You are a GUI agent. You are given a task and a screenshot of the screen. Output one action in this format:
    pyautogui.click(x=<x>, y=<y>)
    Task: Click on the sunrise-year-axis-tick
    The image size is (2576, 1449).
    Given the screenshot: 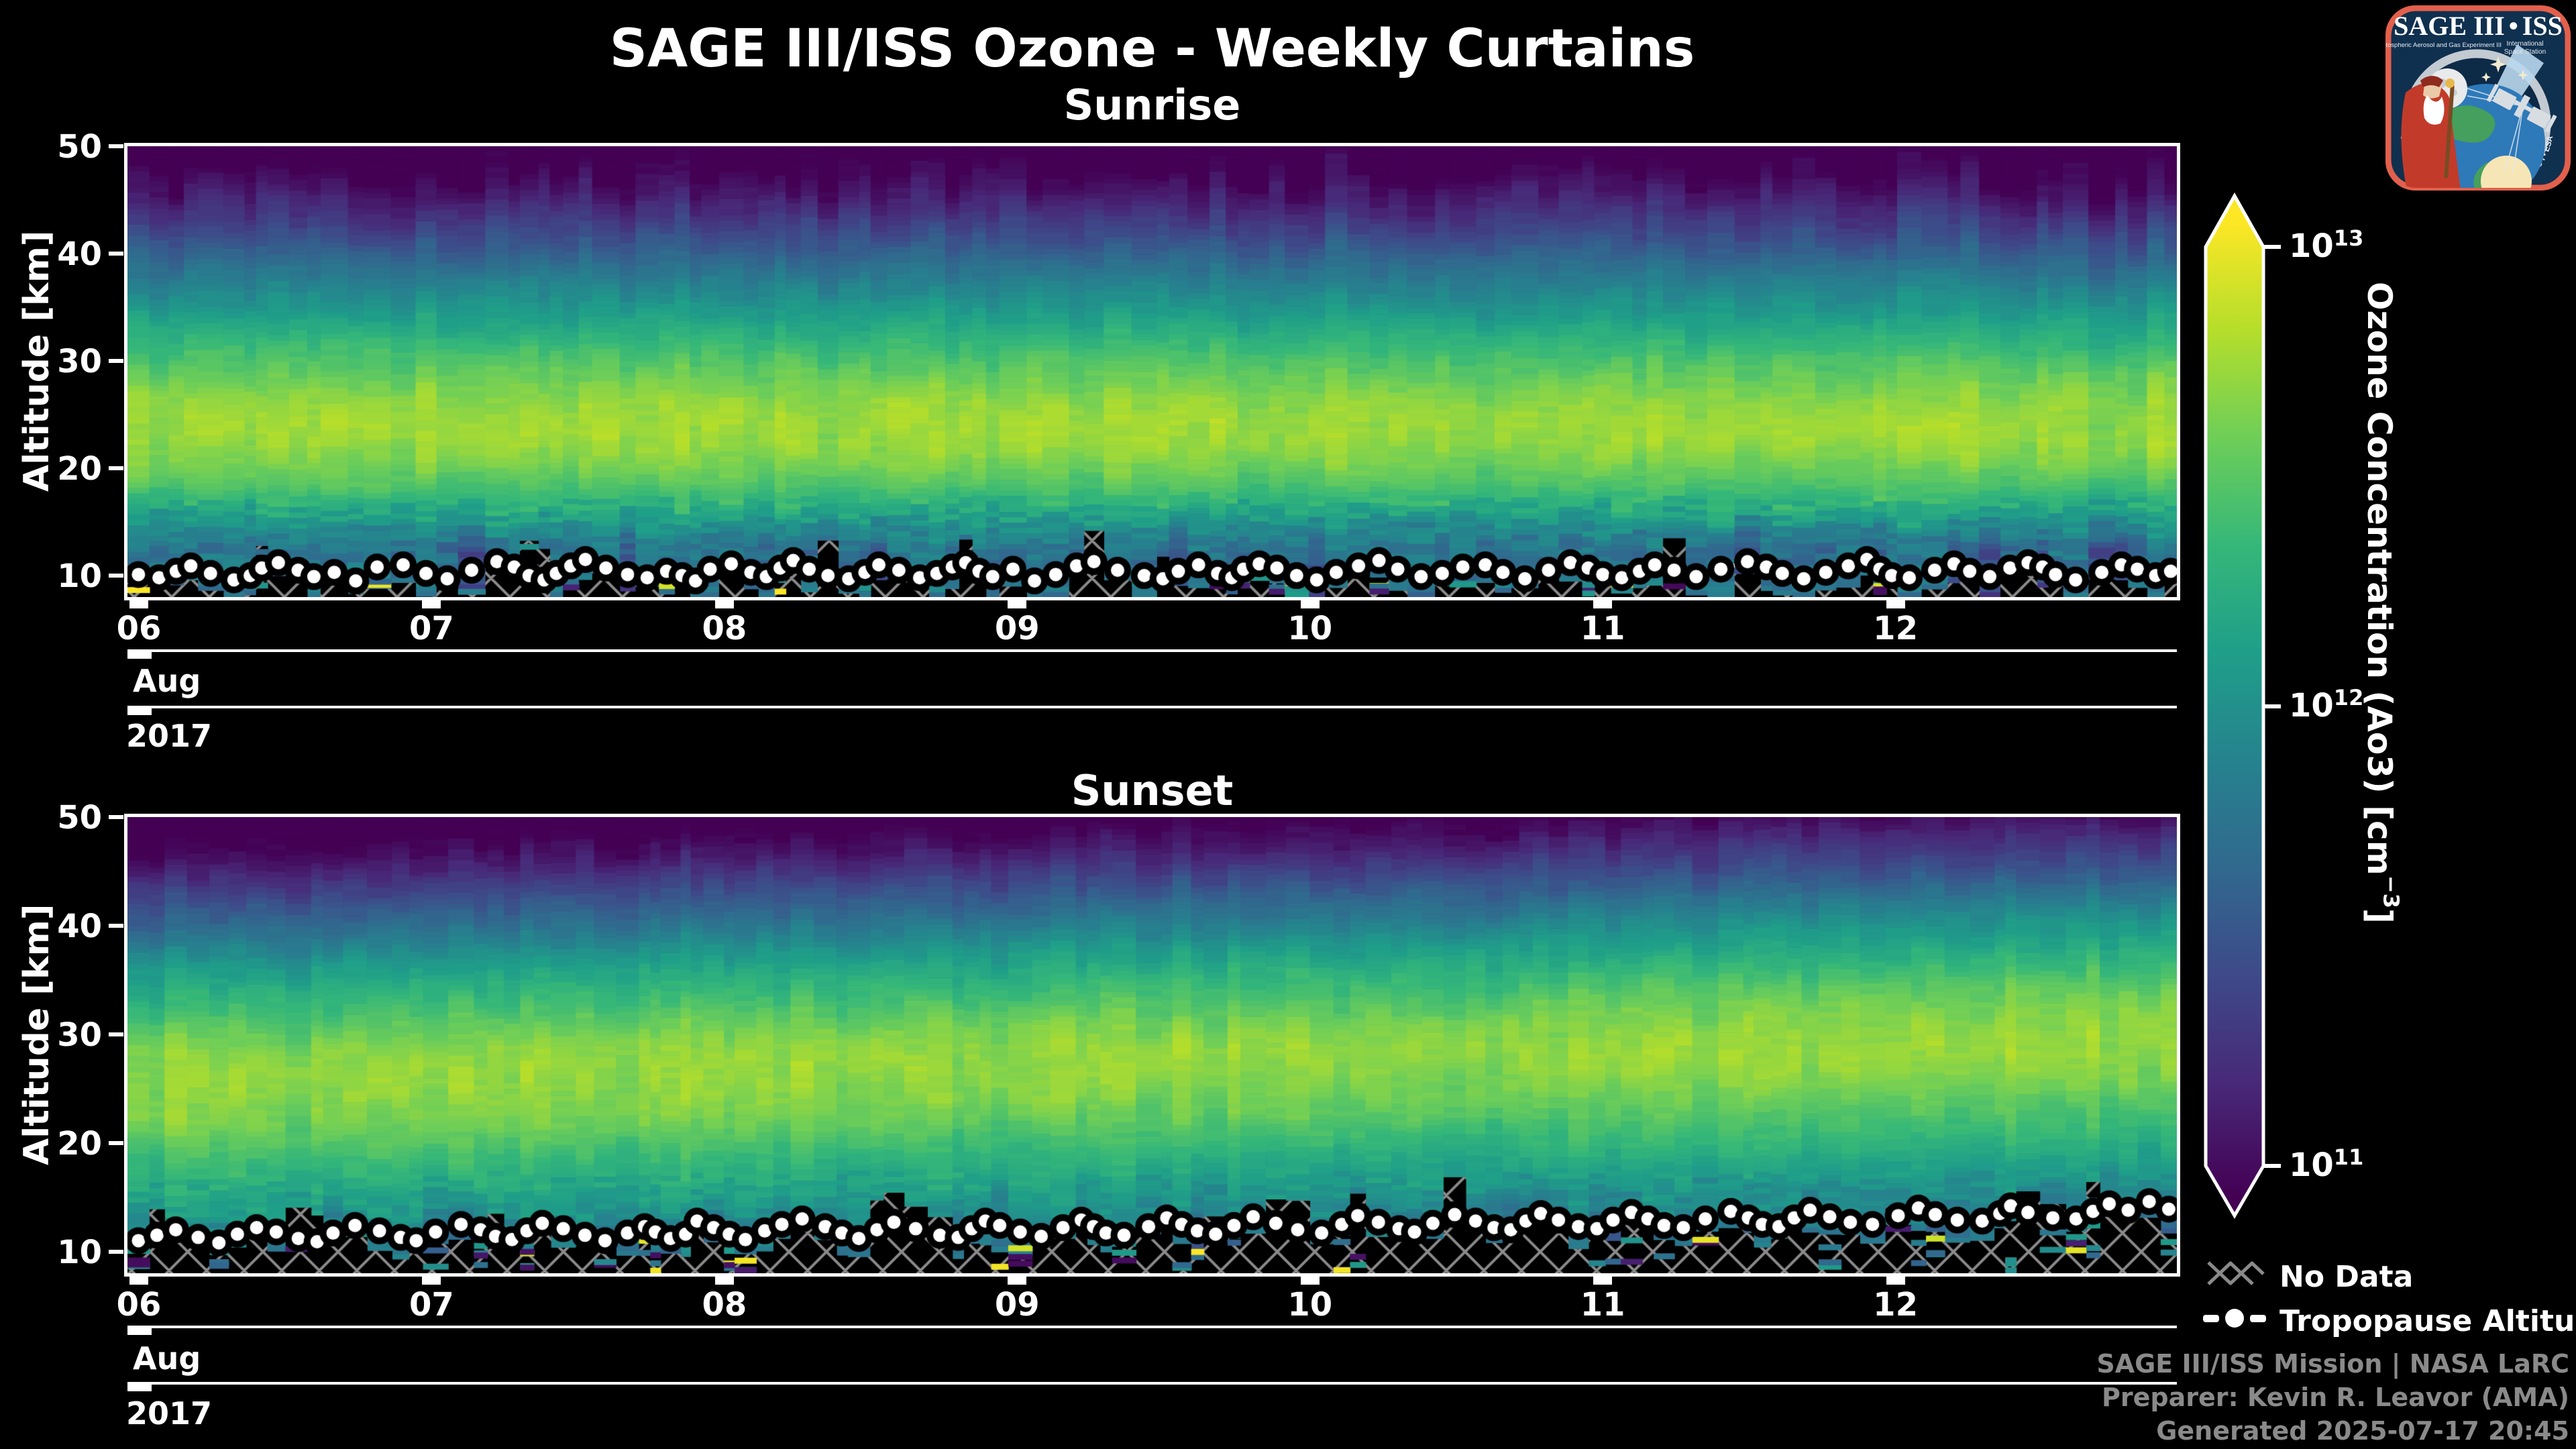 What is the action you would take?
    pyautogui.click(x=139, y=711)
    